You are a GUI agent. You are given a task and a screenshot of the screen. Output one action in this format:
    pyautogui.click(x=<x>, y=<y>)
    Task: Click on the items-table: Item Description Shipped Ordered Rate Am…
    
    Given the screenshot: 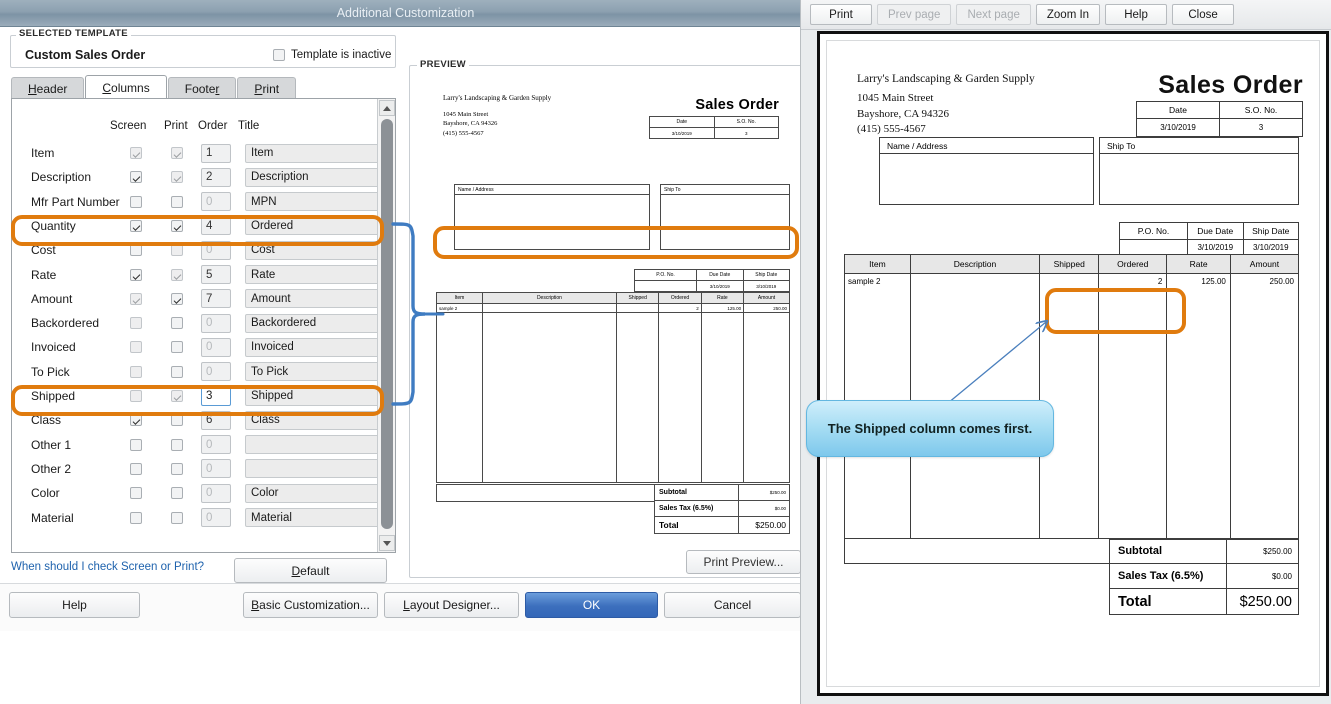 What is the action you would take?
    pyautogui.click(x=1072, y=397)
    